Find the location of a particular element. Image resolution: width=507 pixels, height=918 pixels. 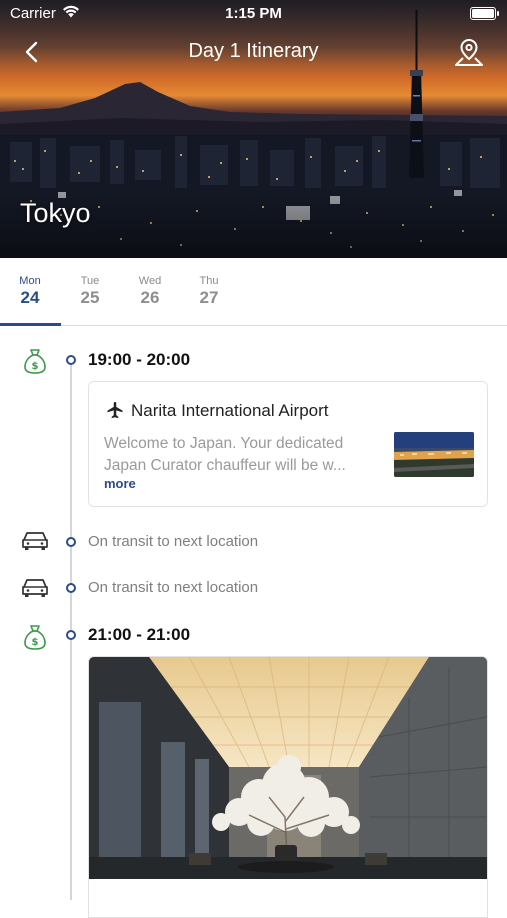

hotel-card-footer is located at coordinates (288, 898).